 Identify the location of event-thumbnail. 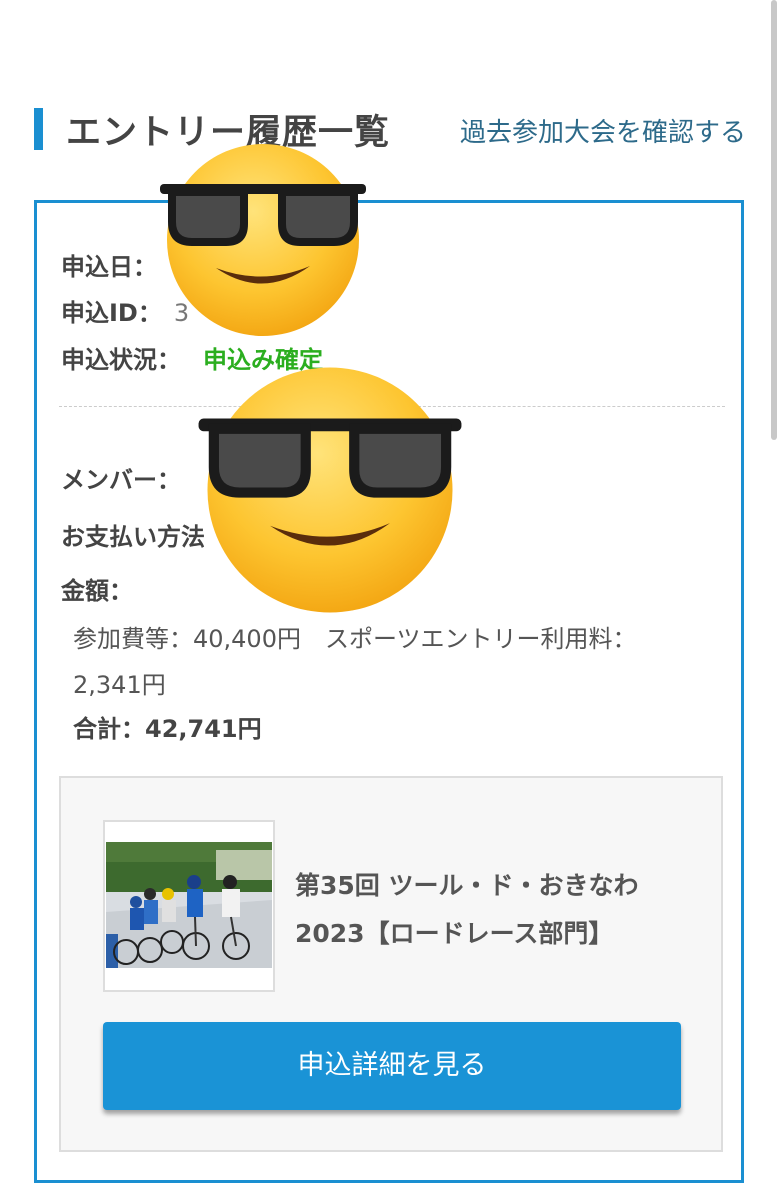
(189, 906).